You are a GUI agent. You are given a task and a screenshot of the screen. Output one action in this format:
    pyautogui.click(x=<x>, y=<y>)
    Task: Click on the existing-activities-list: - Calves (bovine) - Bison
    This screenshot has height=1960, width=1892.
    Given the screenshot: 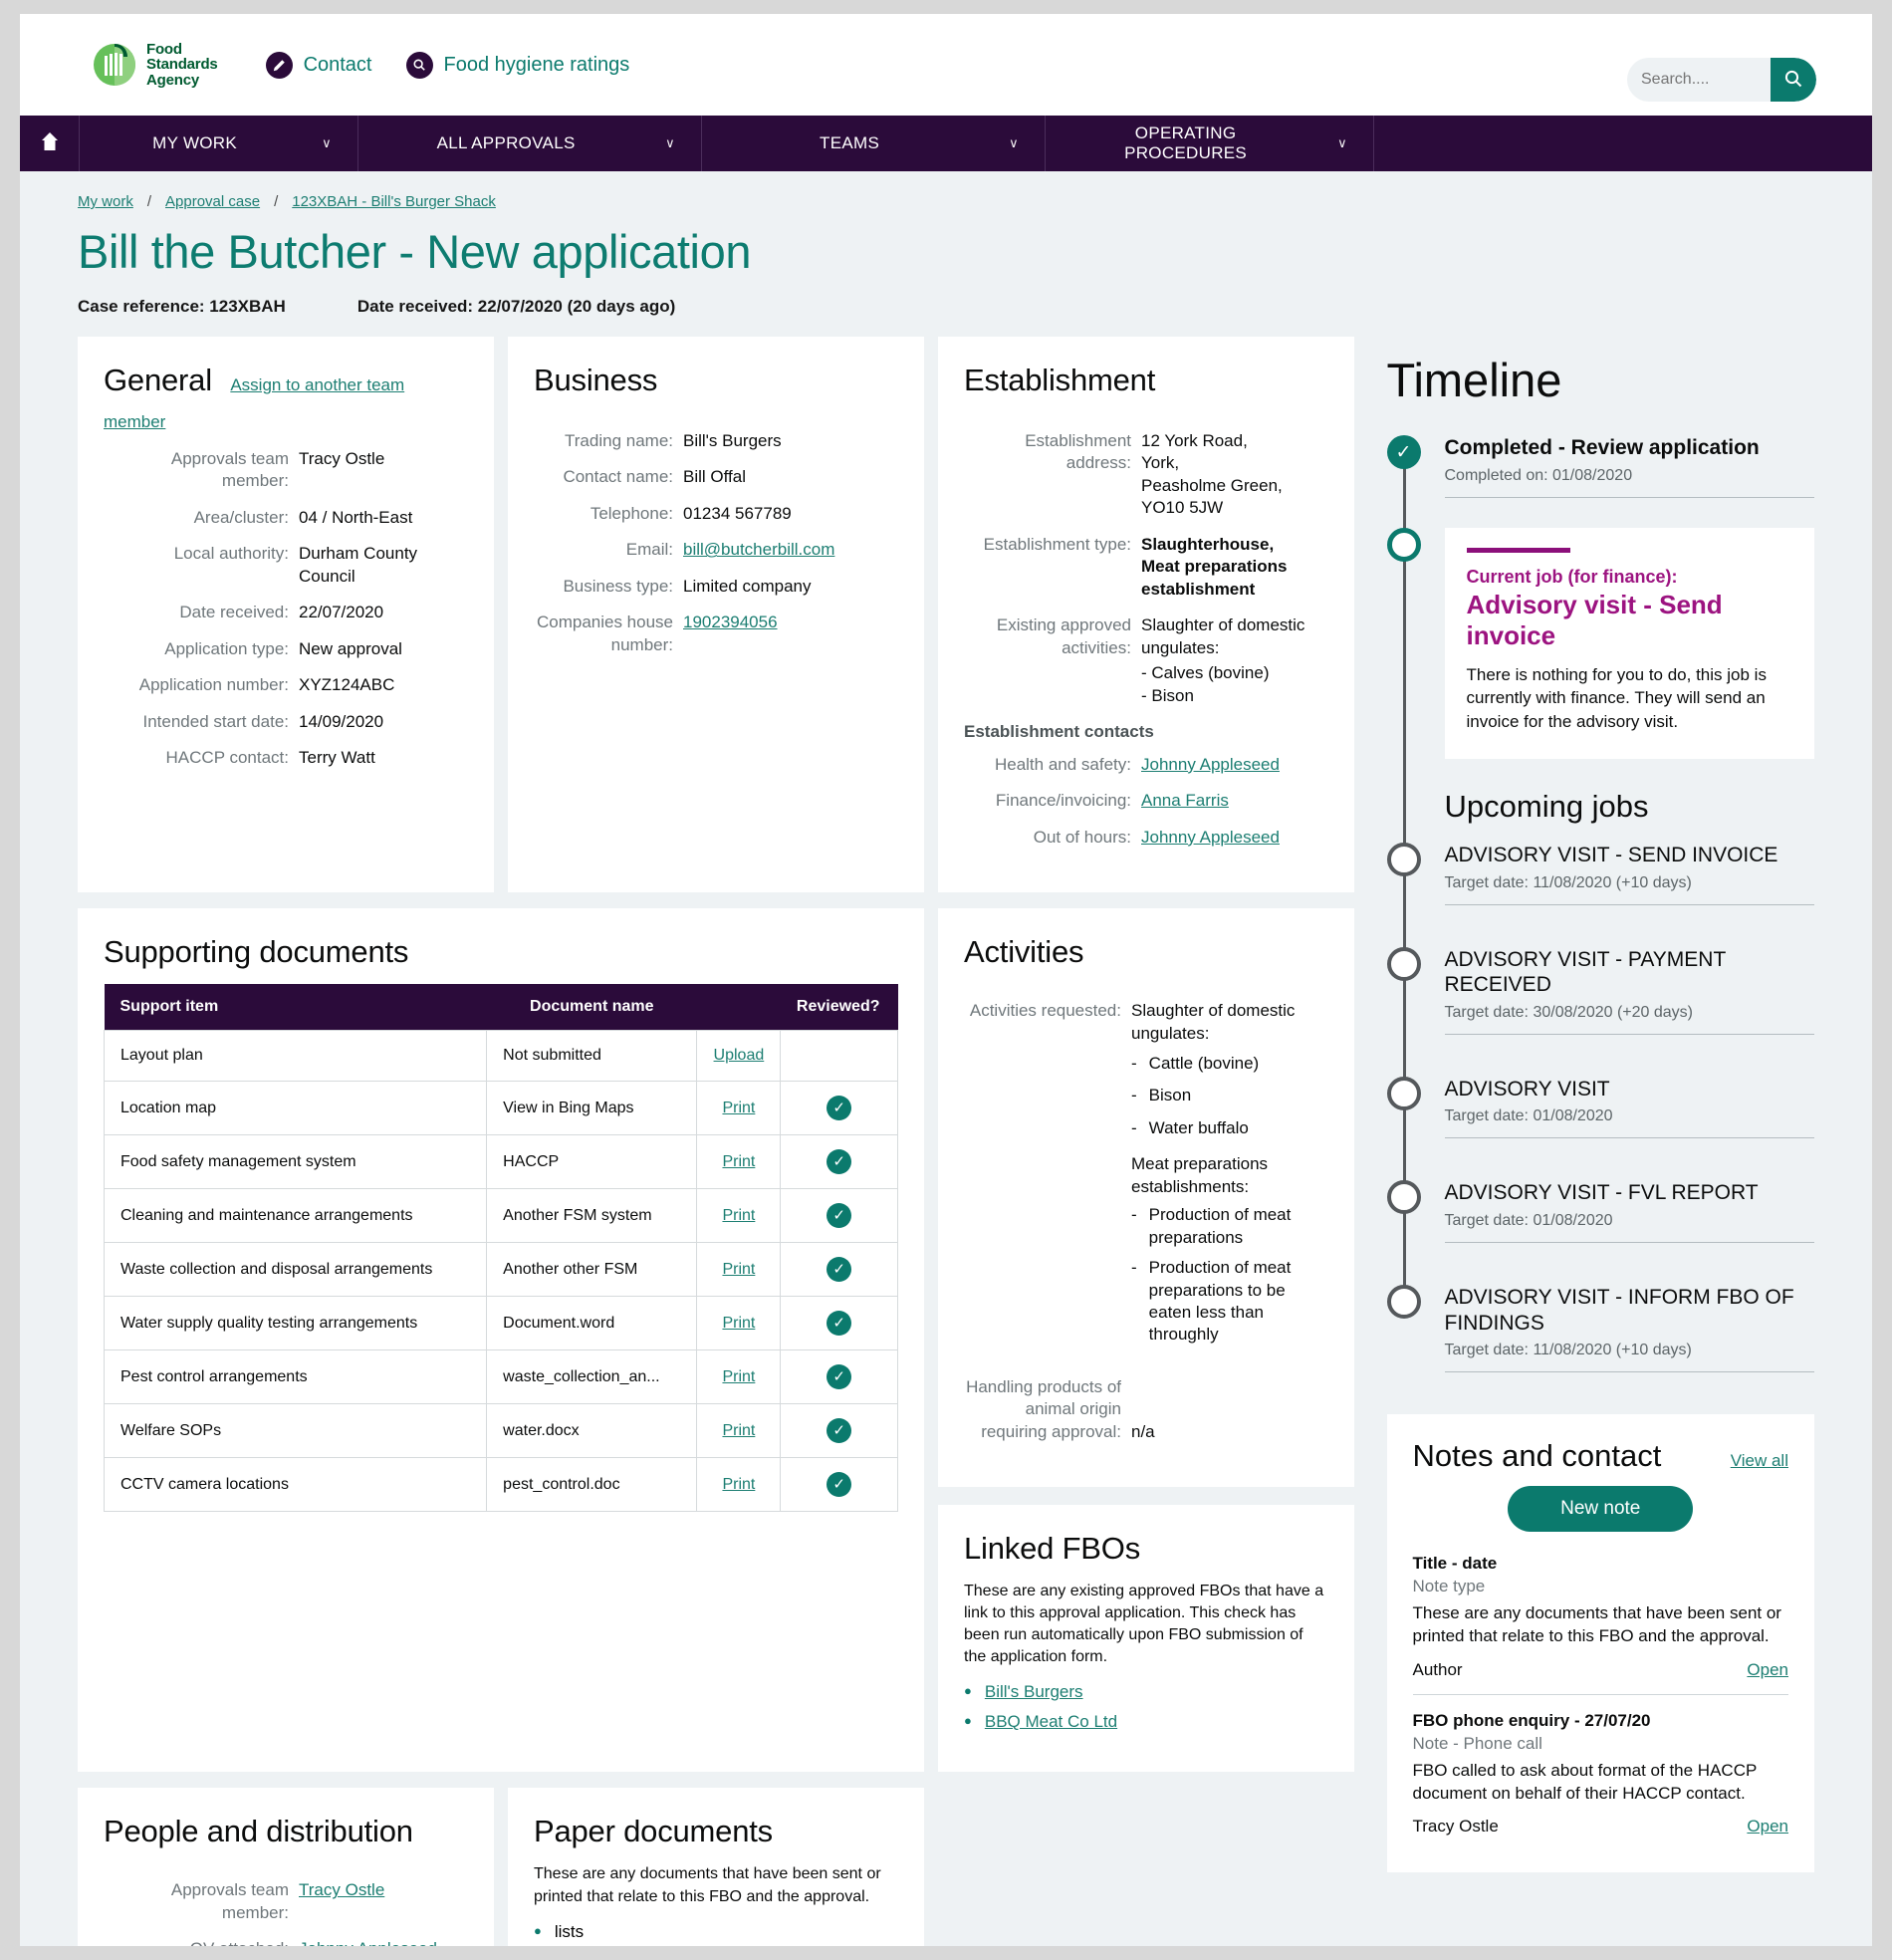 What is the action you would take?
    pyautogui.click(x=1234, y=684)
    